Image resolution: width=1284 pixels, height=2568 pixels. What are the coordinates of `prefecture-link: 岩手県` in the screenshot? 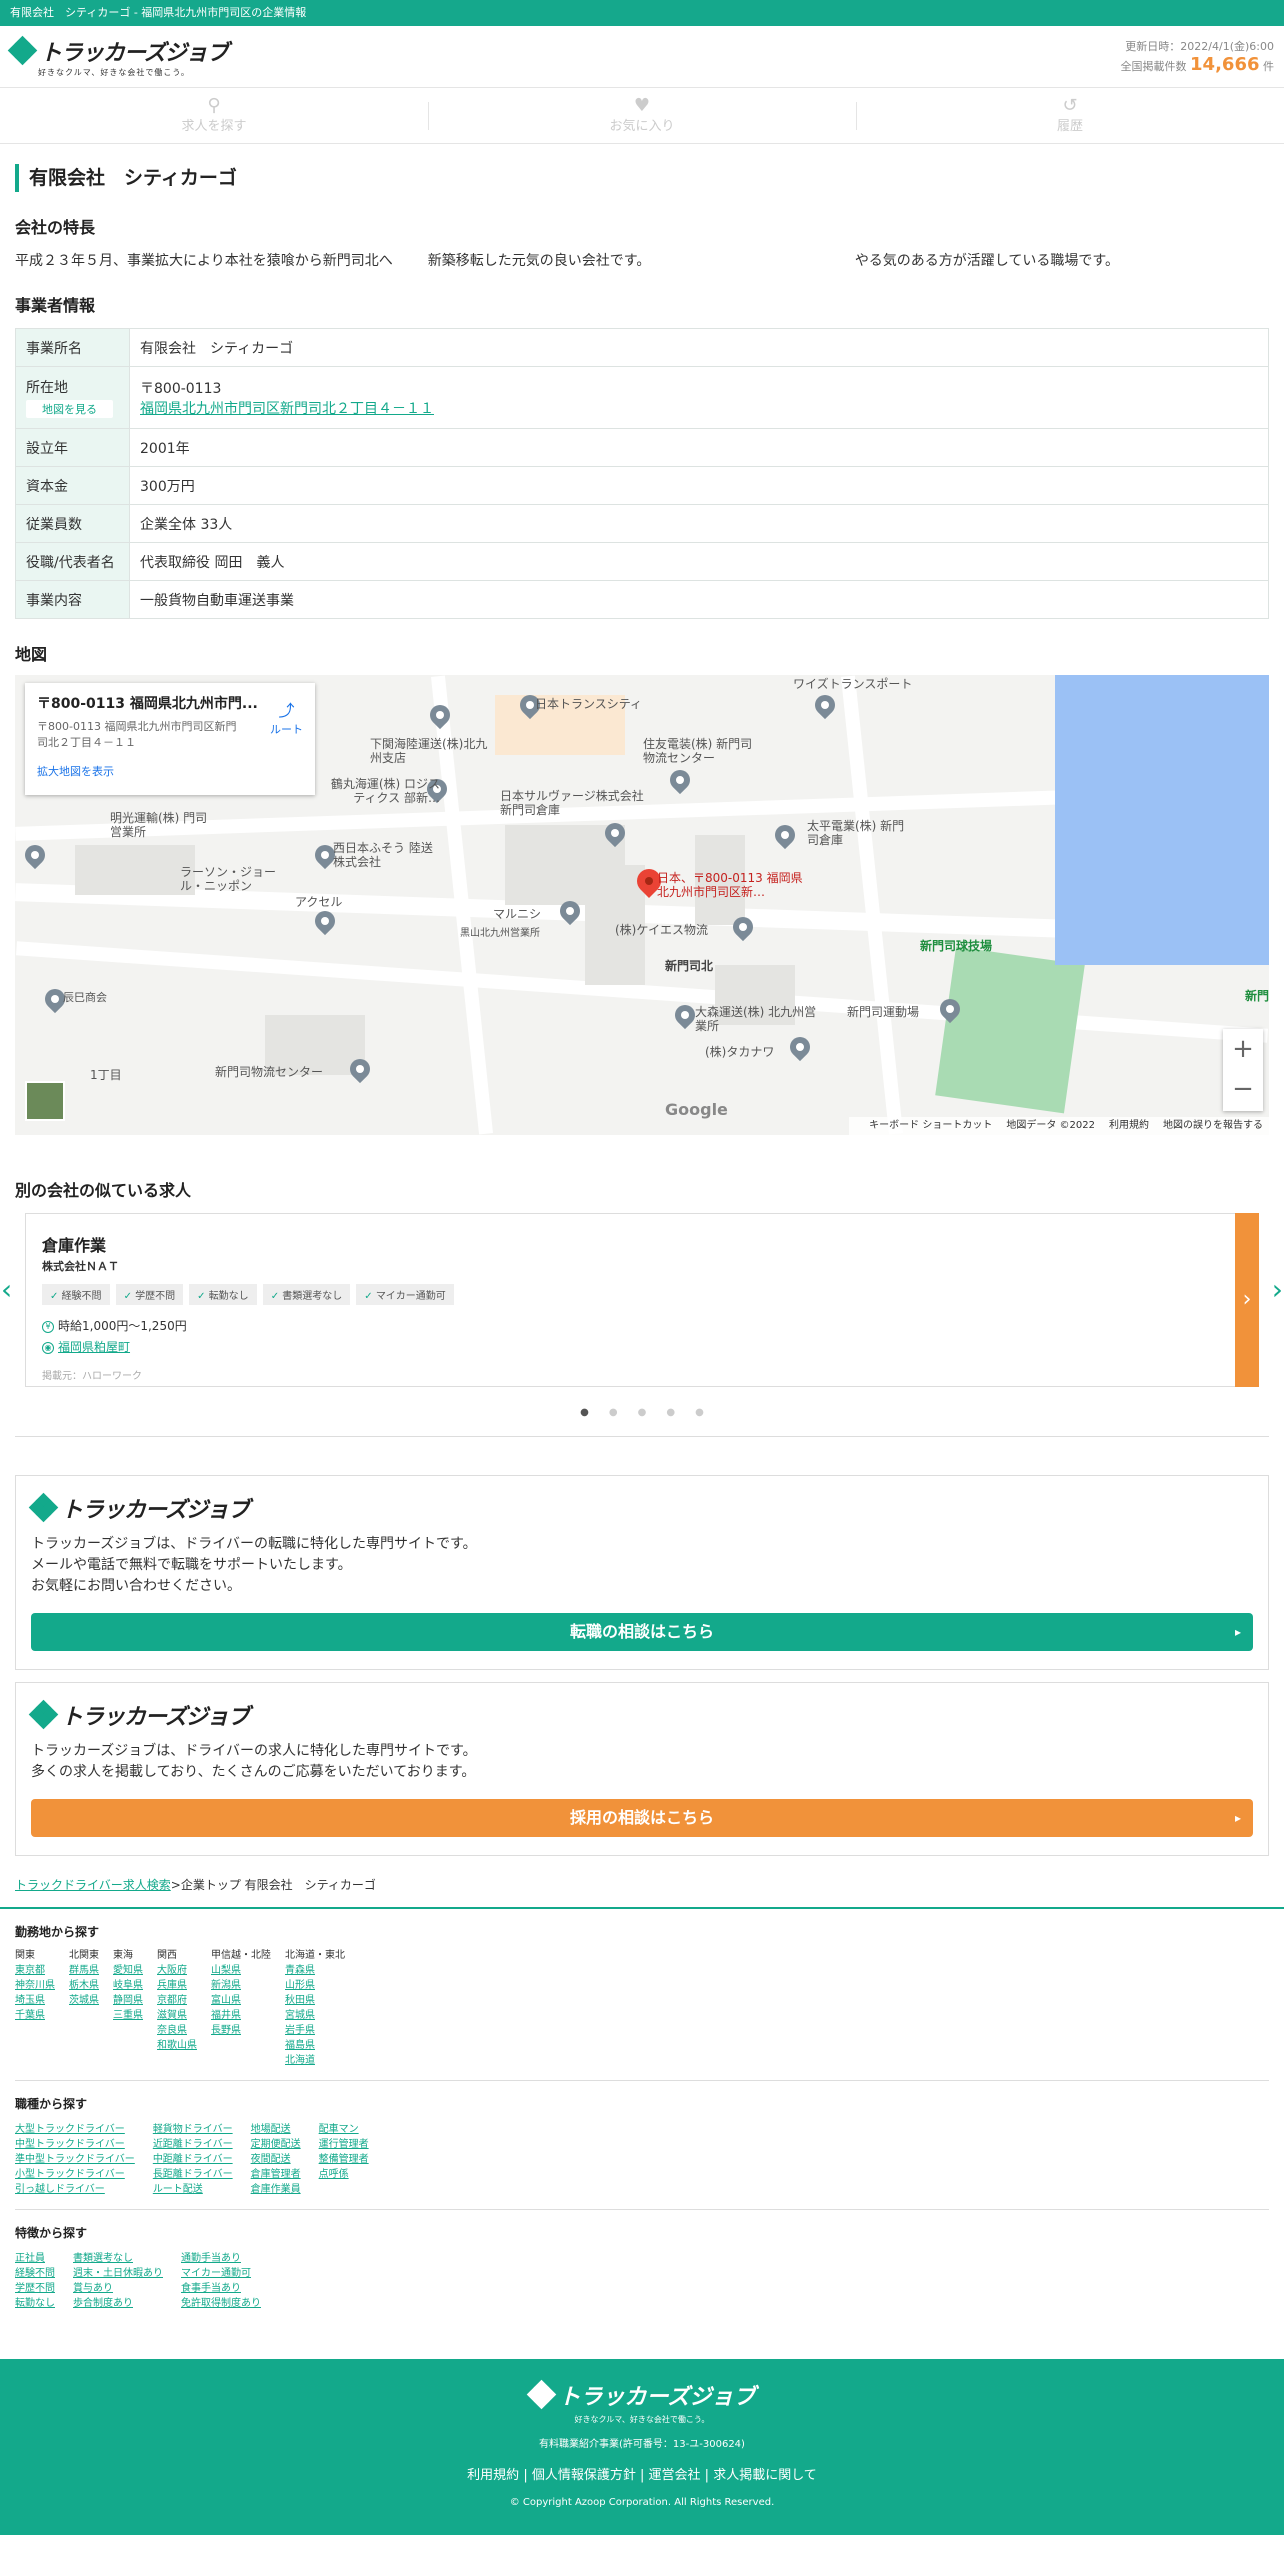 It's located at (315, 2030).